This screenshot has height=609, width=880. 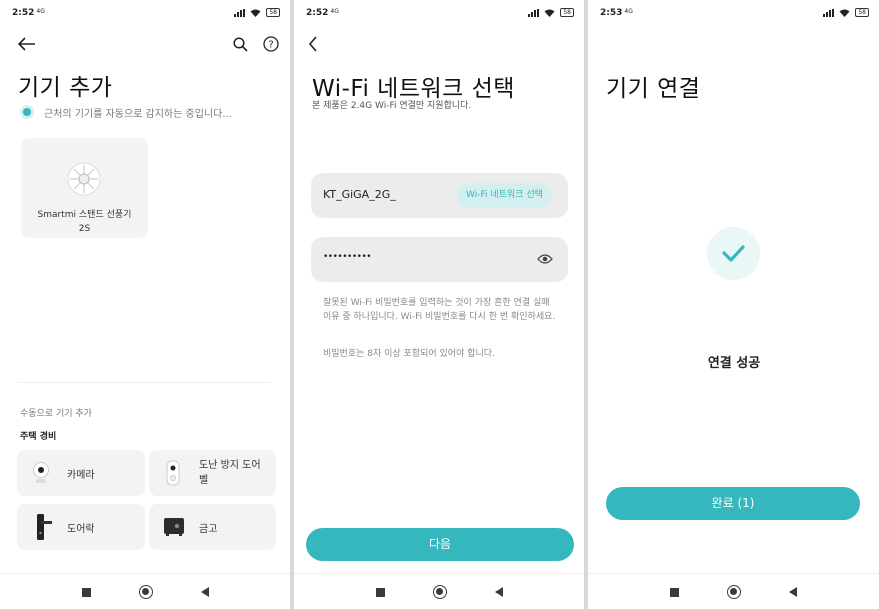 I want to click on scanning-indicator-icon, so click(x=27, y=112).